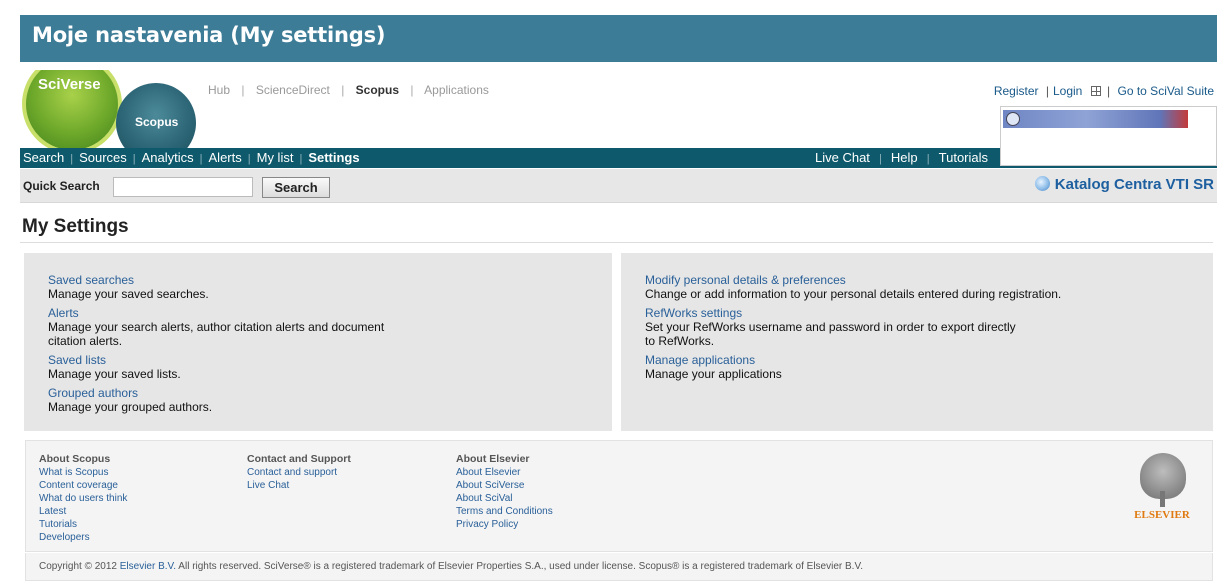 The height and width of the screenshot is (581, 1217). Describe the element at coordinates (83, 485) in the screenshot. I see `footer-link: Content coverage` at that location.